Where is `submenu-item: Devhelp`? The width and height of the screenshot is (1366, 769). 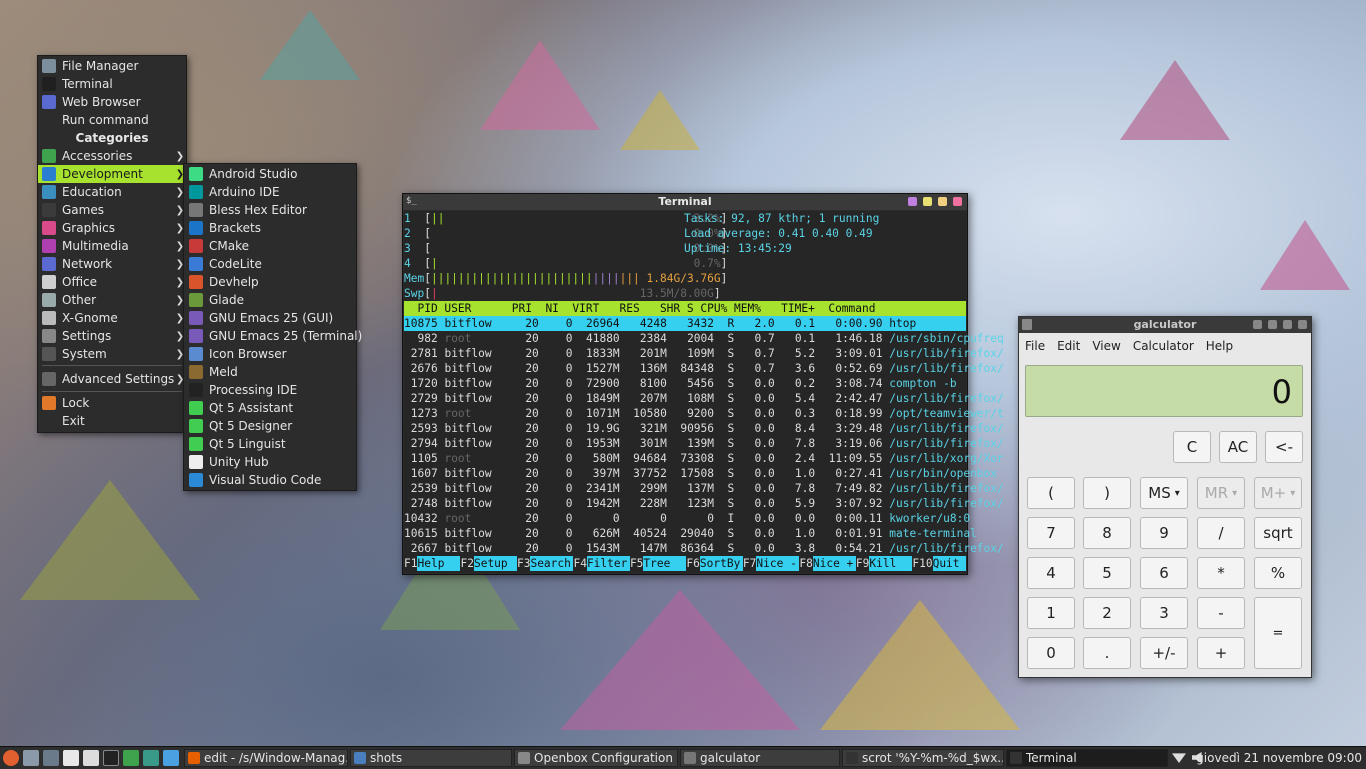 submenu-item: Devhelp is located at coordinates (270, 282).